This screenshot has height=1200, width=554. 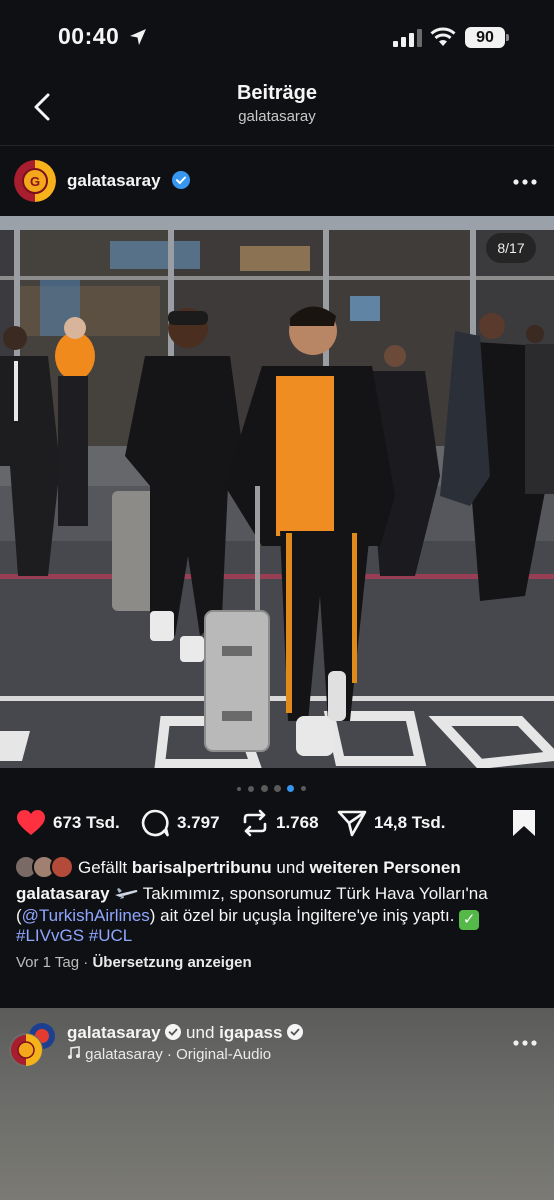 What do you see at coordinates (89, 36) in the screenshot?
I see `clock: 00:40` at bounding box center [89, 36].